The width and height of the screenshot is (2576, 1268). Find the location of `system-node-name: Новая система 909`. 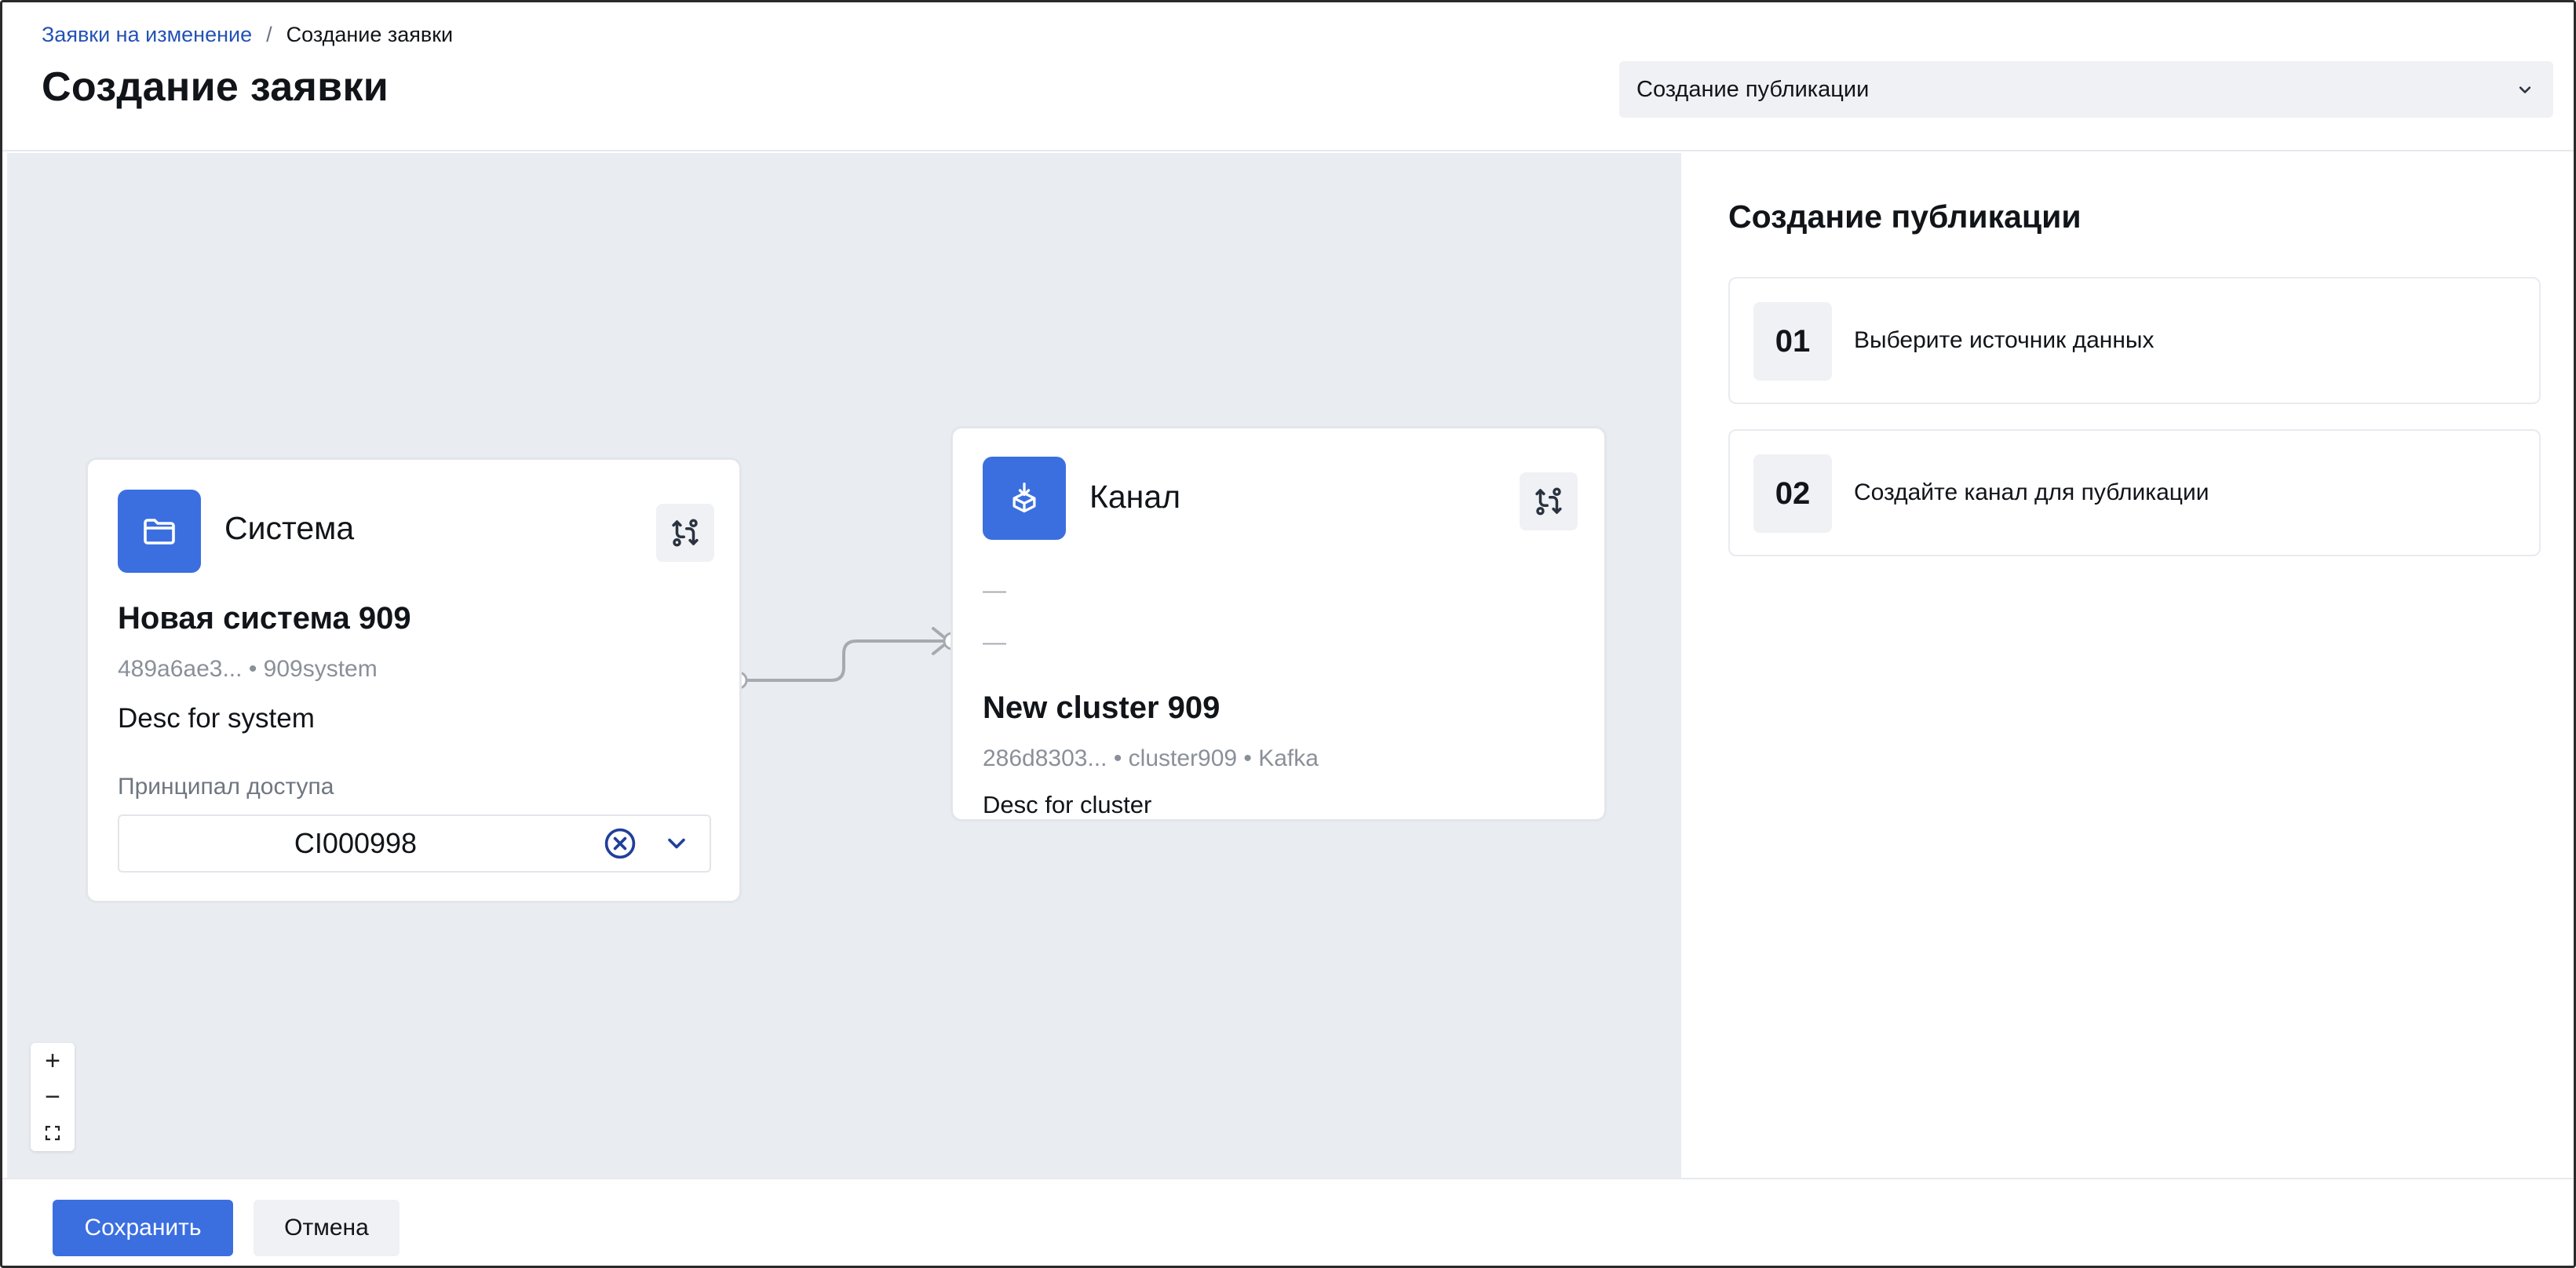

system-node-name: Новая система 909 is located at coordinates (264, 619).